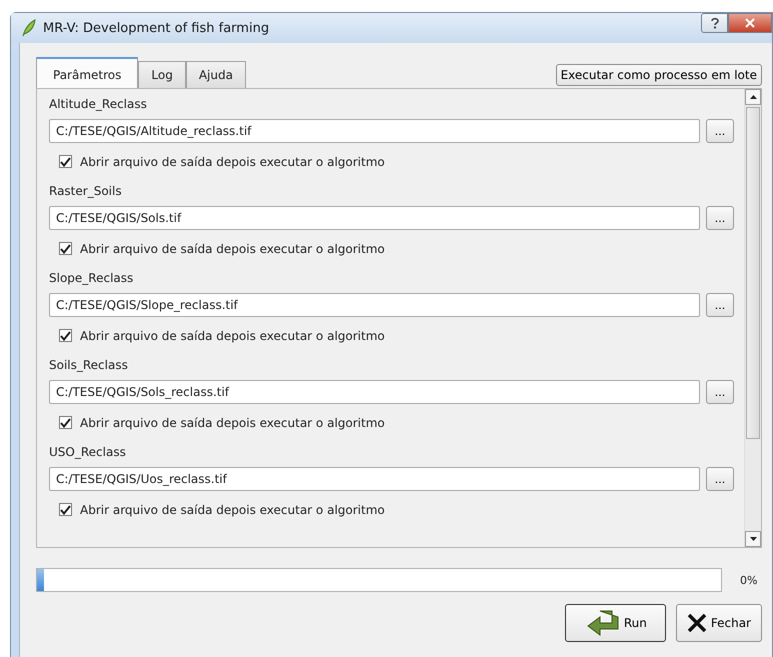 Image resolution: width=773 pixels, height=657 pixels. Describe the element at coordinates (162, 74) in the screenshot. I see `tab: Log` at that location.